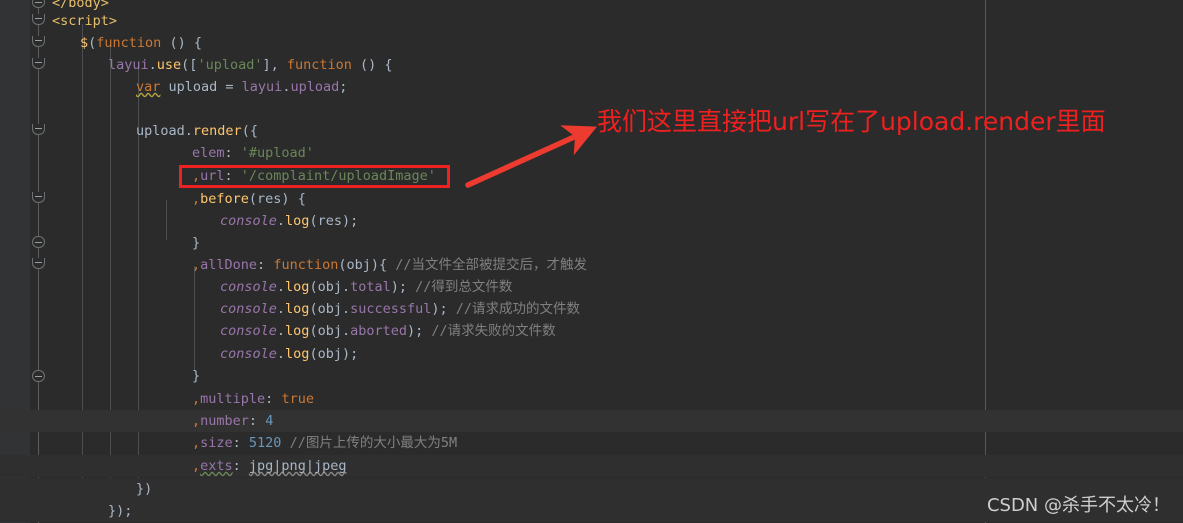  What do you see at coordinates (277, 199) in the screenshot?
I see `code-token: (res) {` at bounding box center [277, 199].